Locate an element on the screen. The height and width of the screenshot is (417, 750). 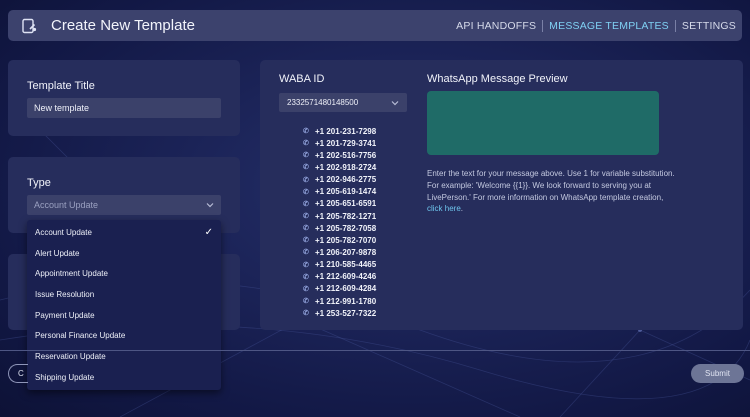
option-label: Payment Update is located at coordinates (65, 315).